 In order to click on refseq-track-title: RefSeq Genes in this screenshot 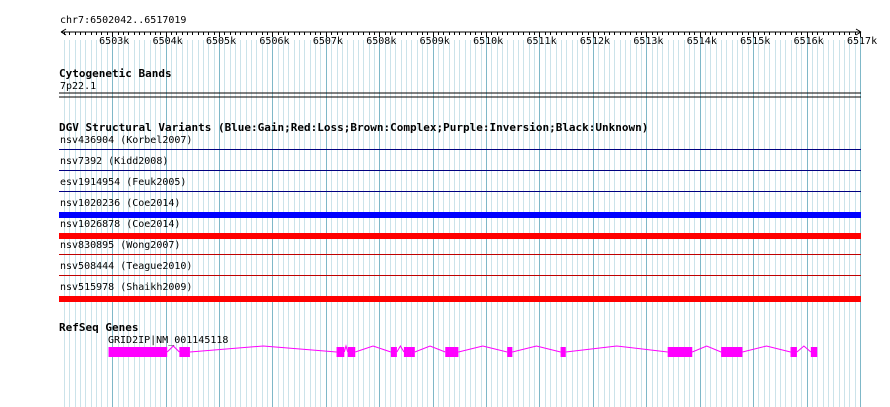, I will do `click(98, 328)`.